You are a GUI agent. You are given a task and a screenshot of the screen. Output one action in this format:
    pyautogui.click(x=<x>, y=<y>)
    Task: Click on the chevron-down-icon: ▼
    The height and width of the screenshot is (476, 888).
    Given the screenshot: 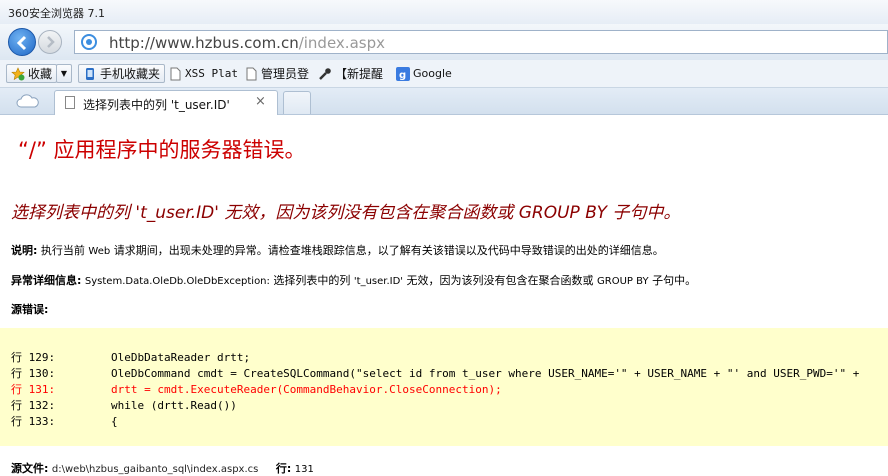 What is the action you would take?
    pyautogui.click(x=64, y=73)
    